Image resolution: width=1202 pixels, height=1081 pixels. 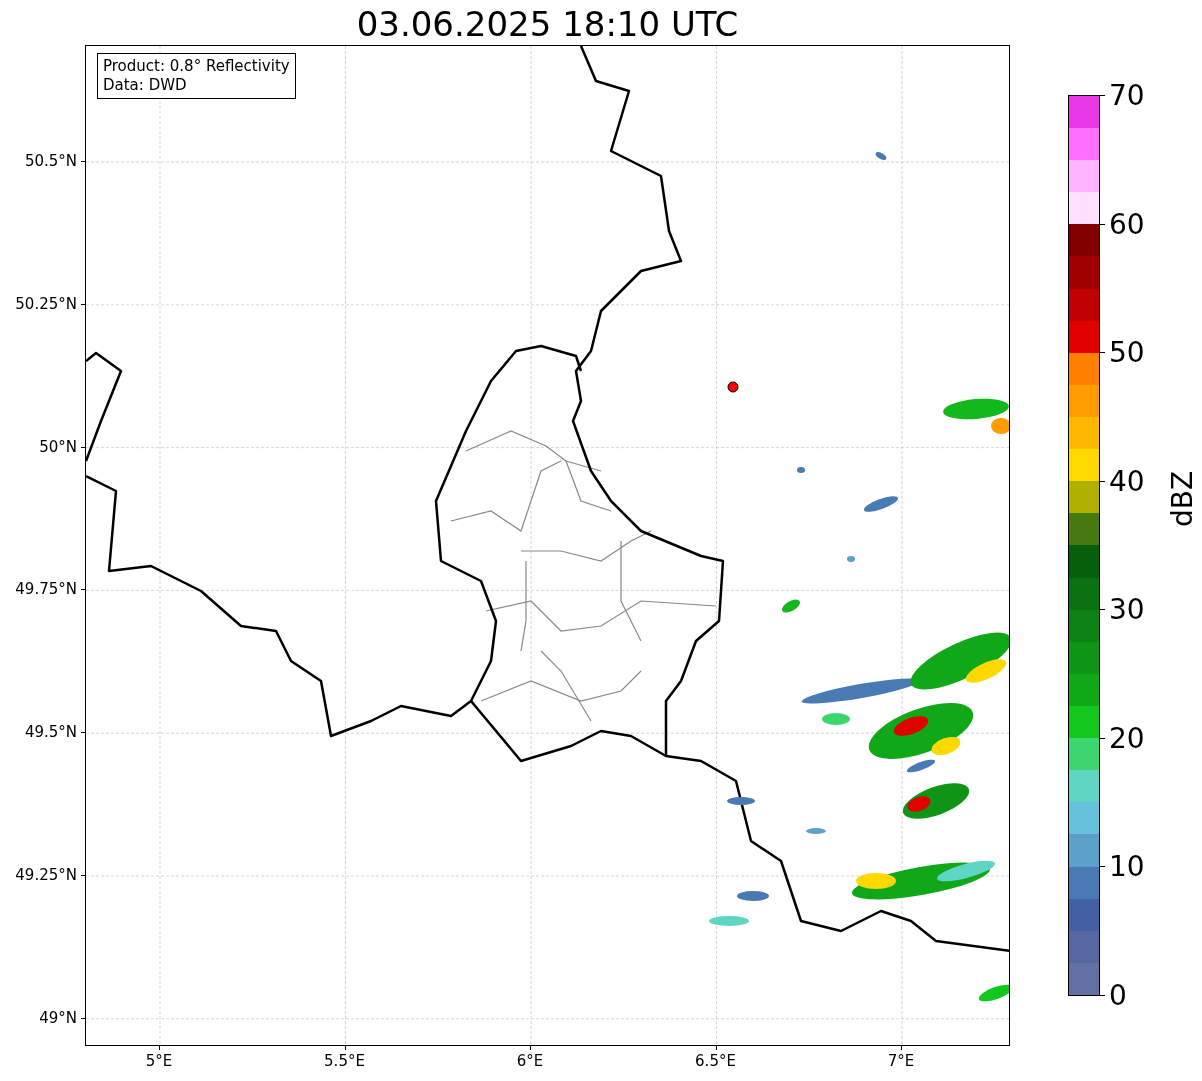 I want to click on scale-tick-label: 50, so click(x=1127, y=352).